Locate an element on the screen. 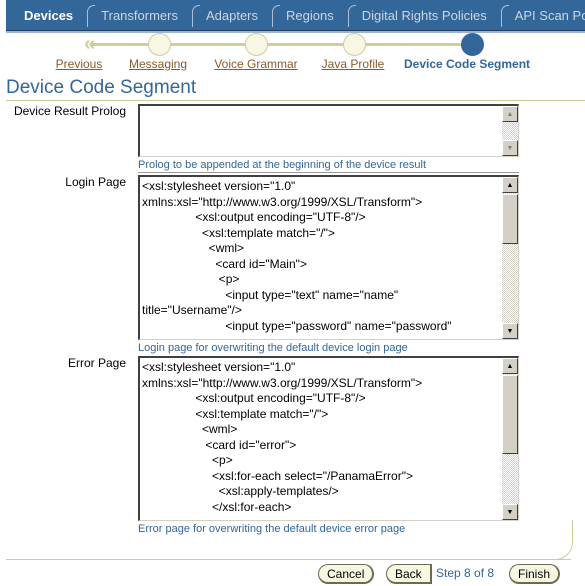 The image size is (585, 586). tab-label: Transformers is located at coordinates (139, 15).